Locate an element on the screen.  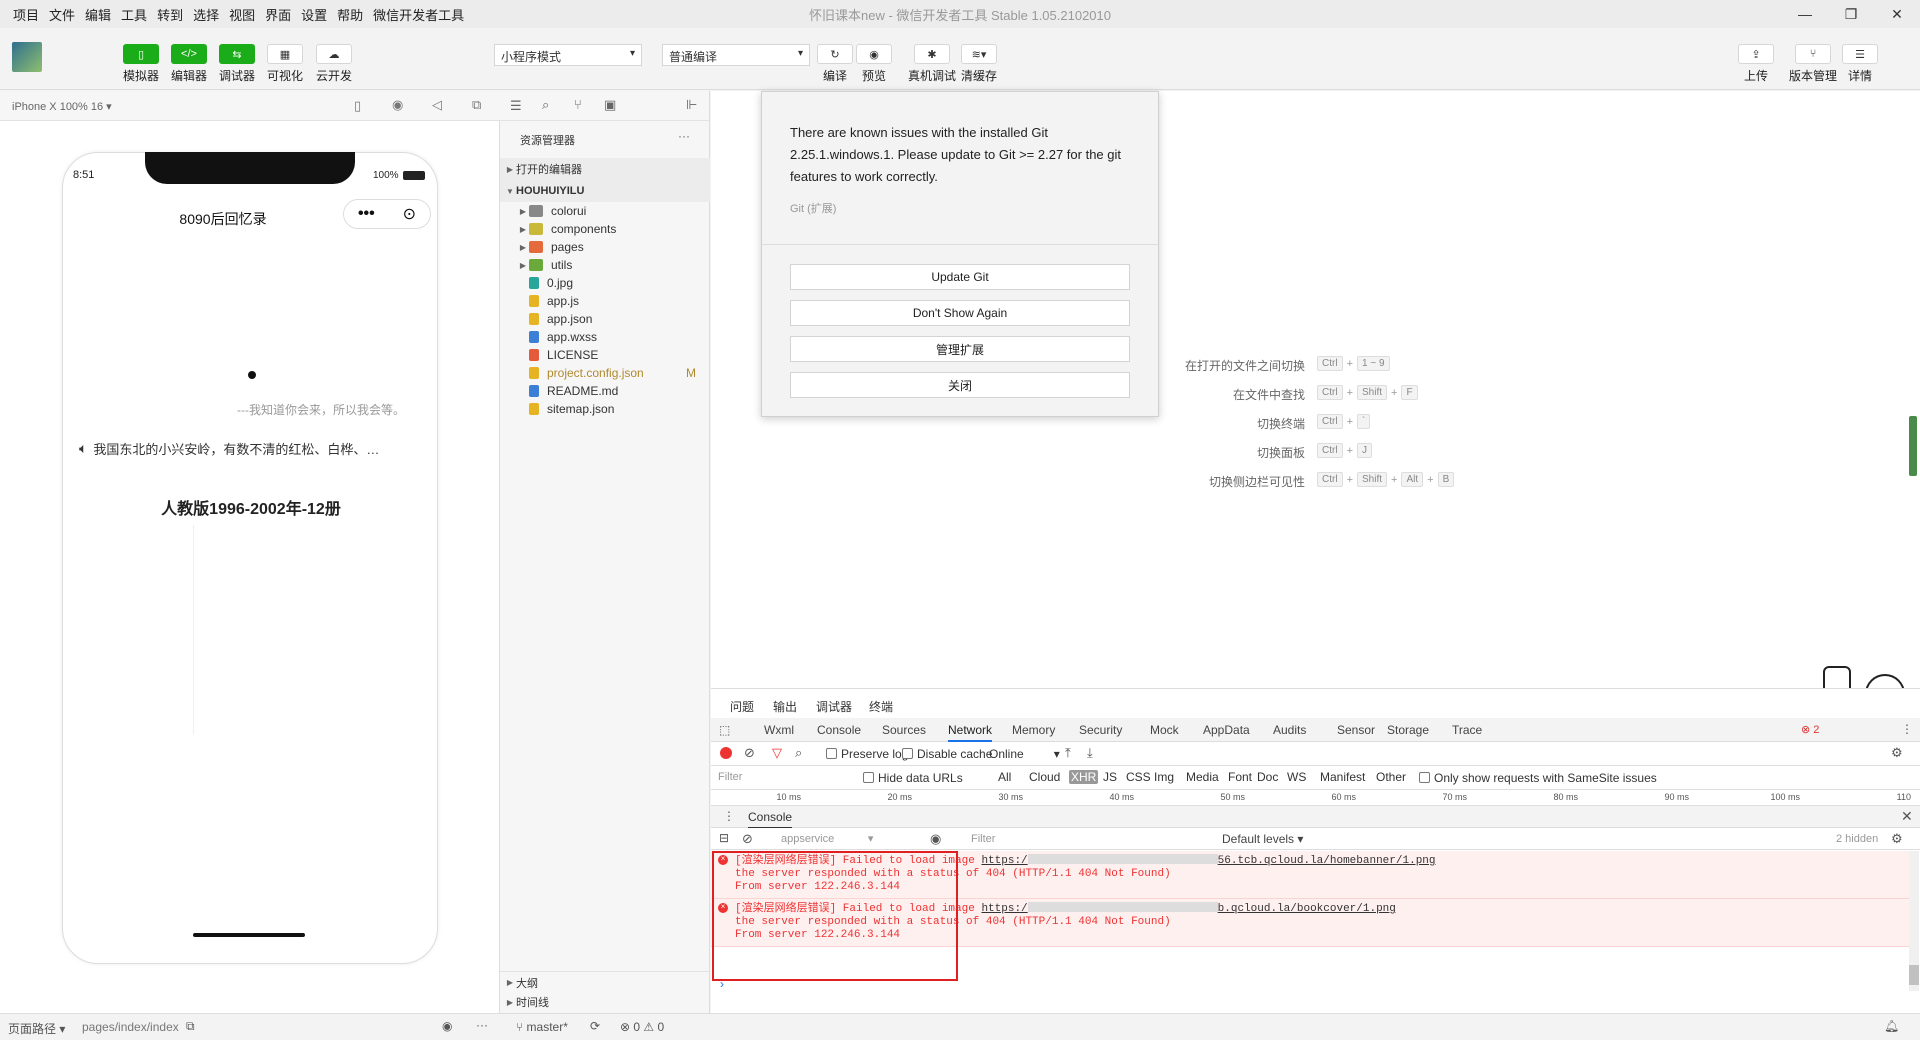
devtools-tab: Sources is located at coordinates (904, 730).